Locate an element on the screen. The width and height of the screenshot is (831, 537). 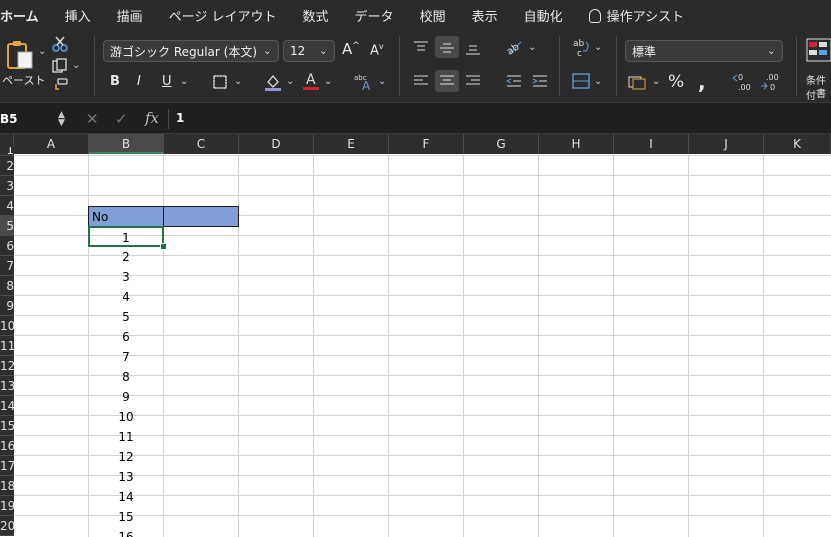
cell-b14: 10 is located at coordinates (126, 417).